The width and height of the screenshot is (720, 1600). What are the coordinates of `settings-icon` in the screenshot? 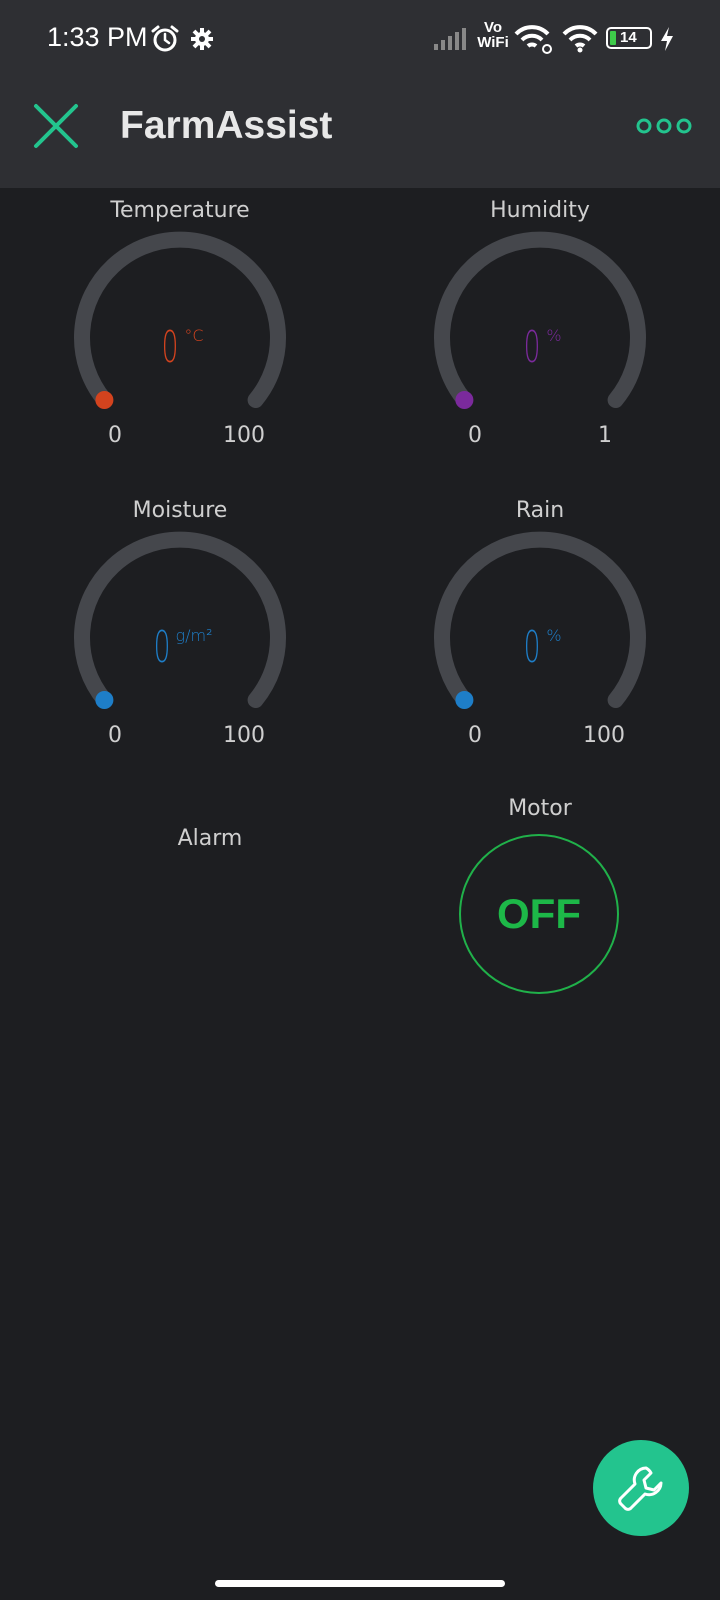 It's located at (202, 39).